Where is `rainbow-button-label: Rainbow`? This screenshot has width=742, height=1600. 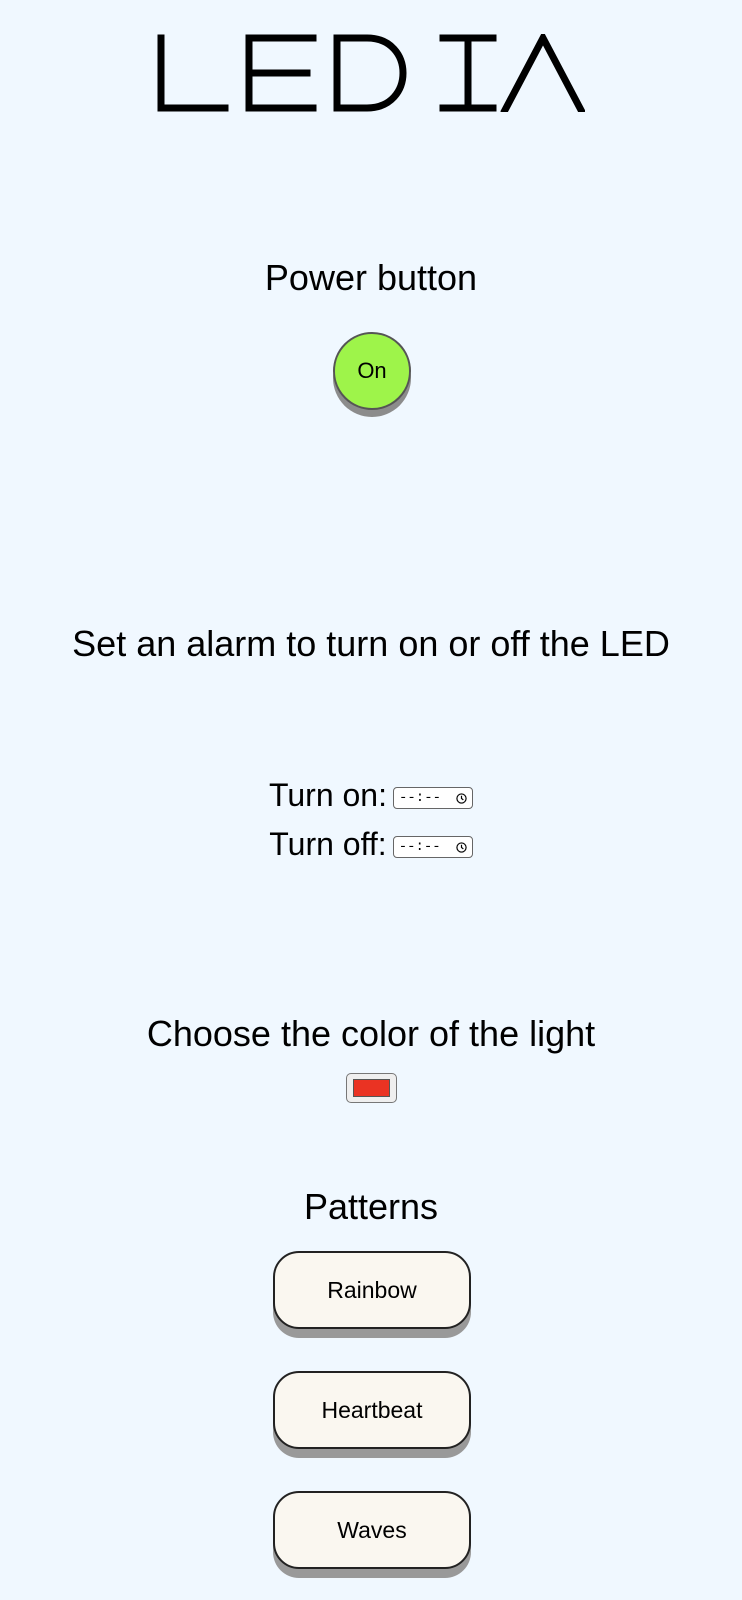 rainbow-button-label: Rainbow is located at coordinates (372, 1289).